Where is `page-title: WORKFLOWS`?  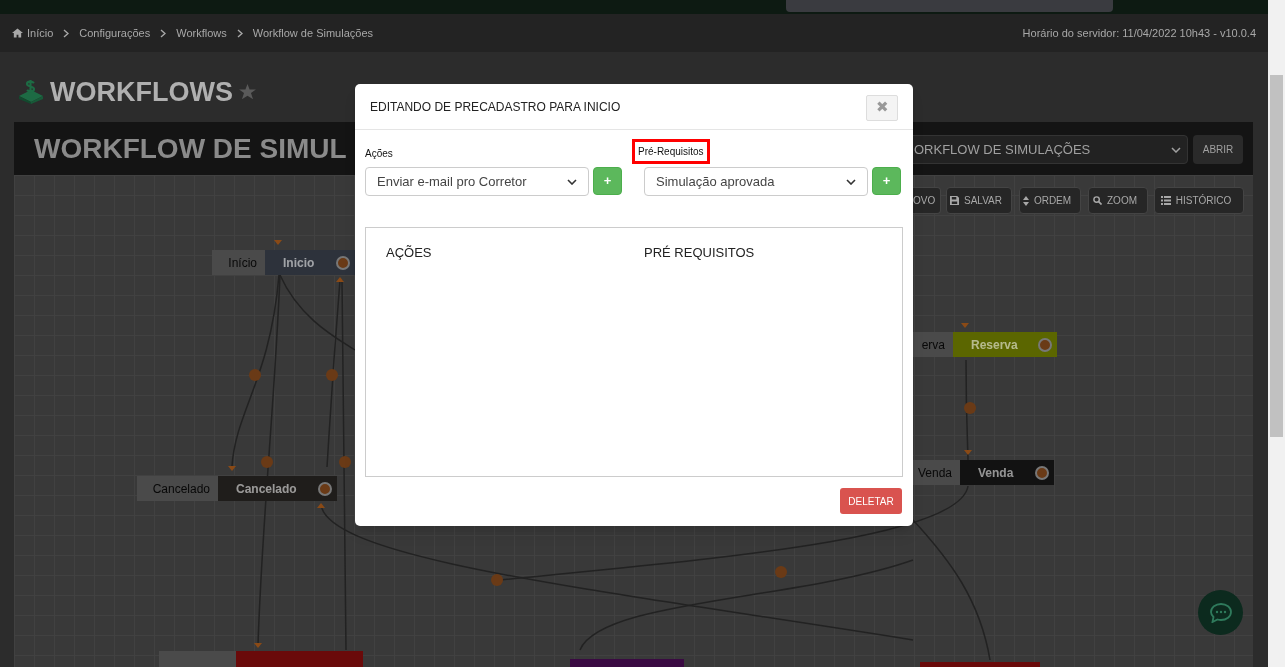
page-title: WORKFLOWS is located at coordinates (141, 92).